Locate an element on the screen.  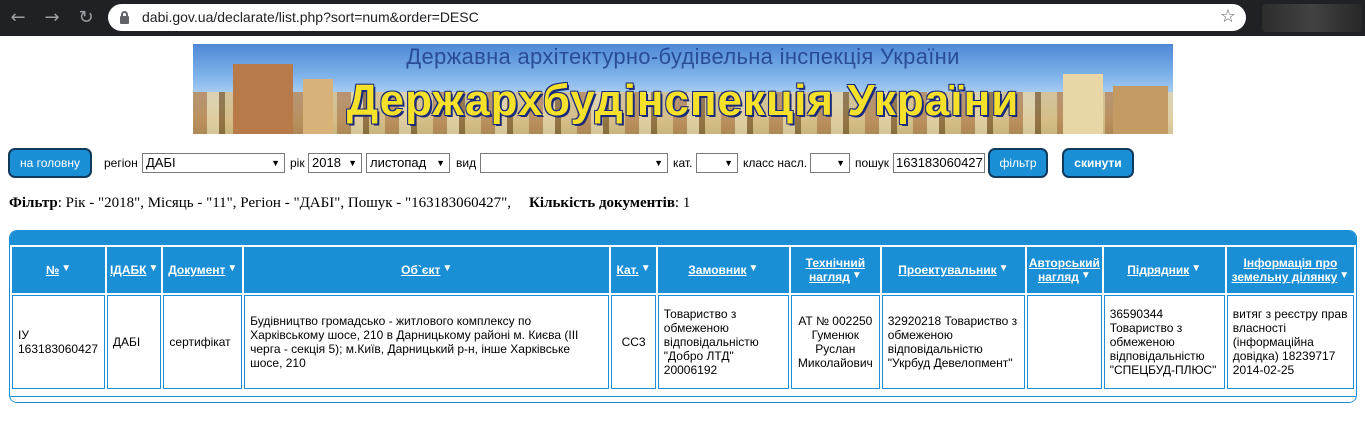
category-label: кат. is located at coordinates (683, 163).